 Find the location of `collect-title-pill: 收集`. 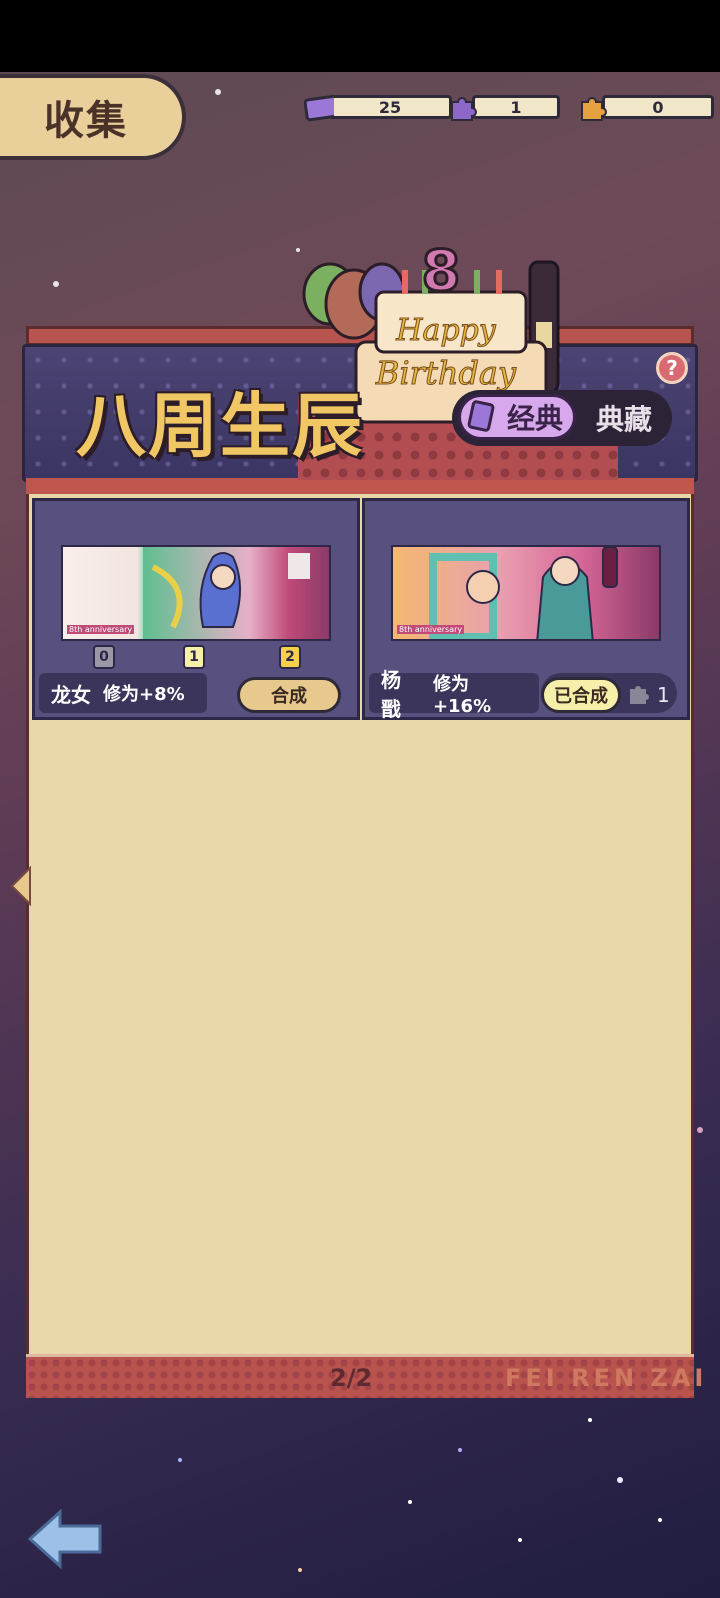

collect-title-pill: 收集 is located at coordinates (93, 117).